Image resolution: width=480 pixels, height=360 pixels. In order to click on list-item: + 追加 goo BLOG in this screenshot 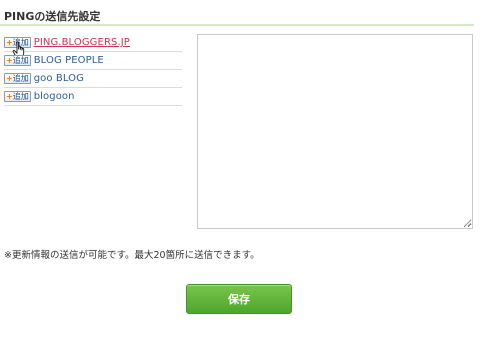, I will do `click(93, 79)`.